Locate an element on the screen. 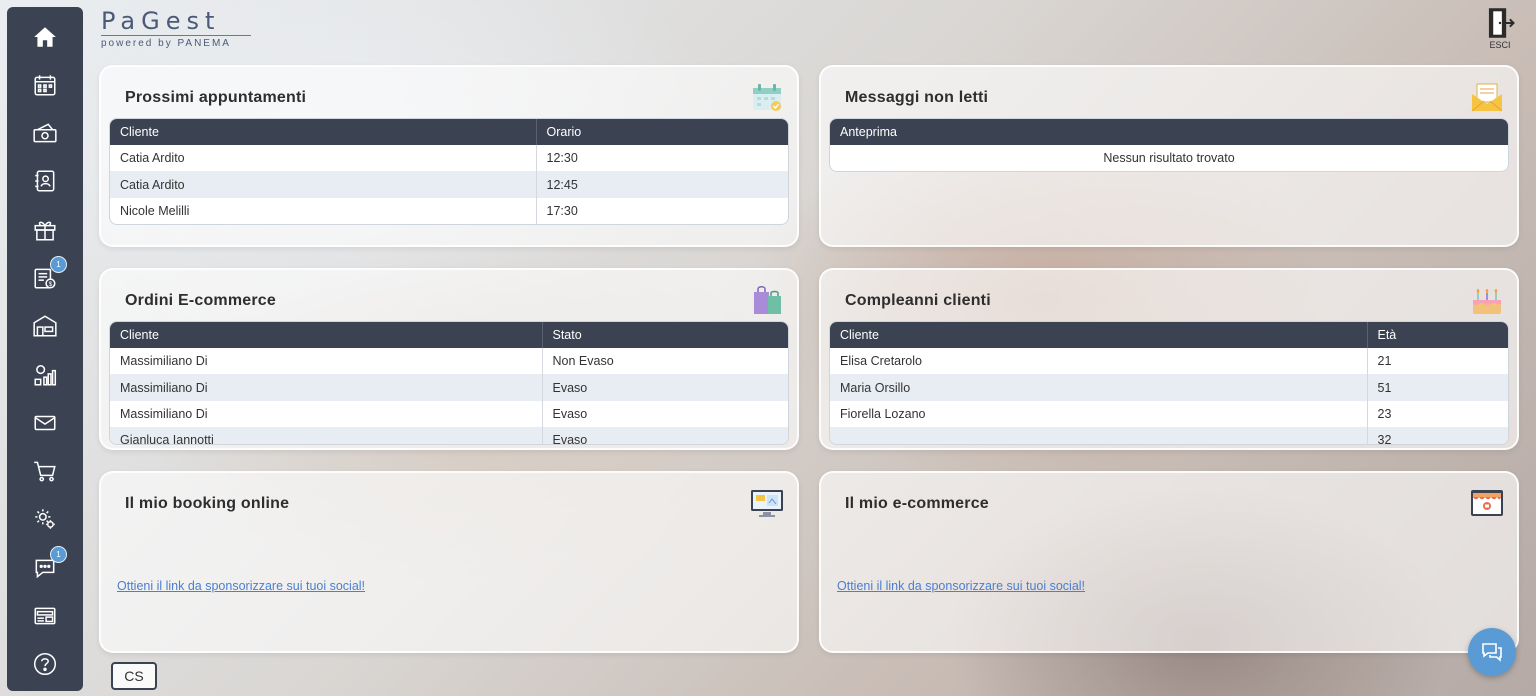 The image size is (1536, 696). table-cell: 23 is located at coordinates (1384, 413).